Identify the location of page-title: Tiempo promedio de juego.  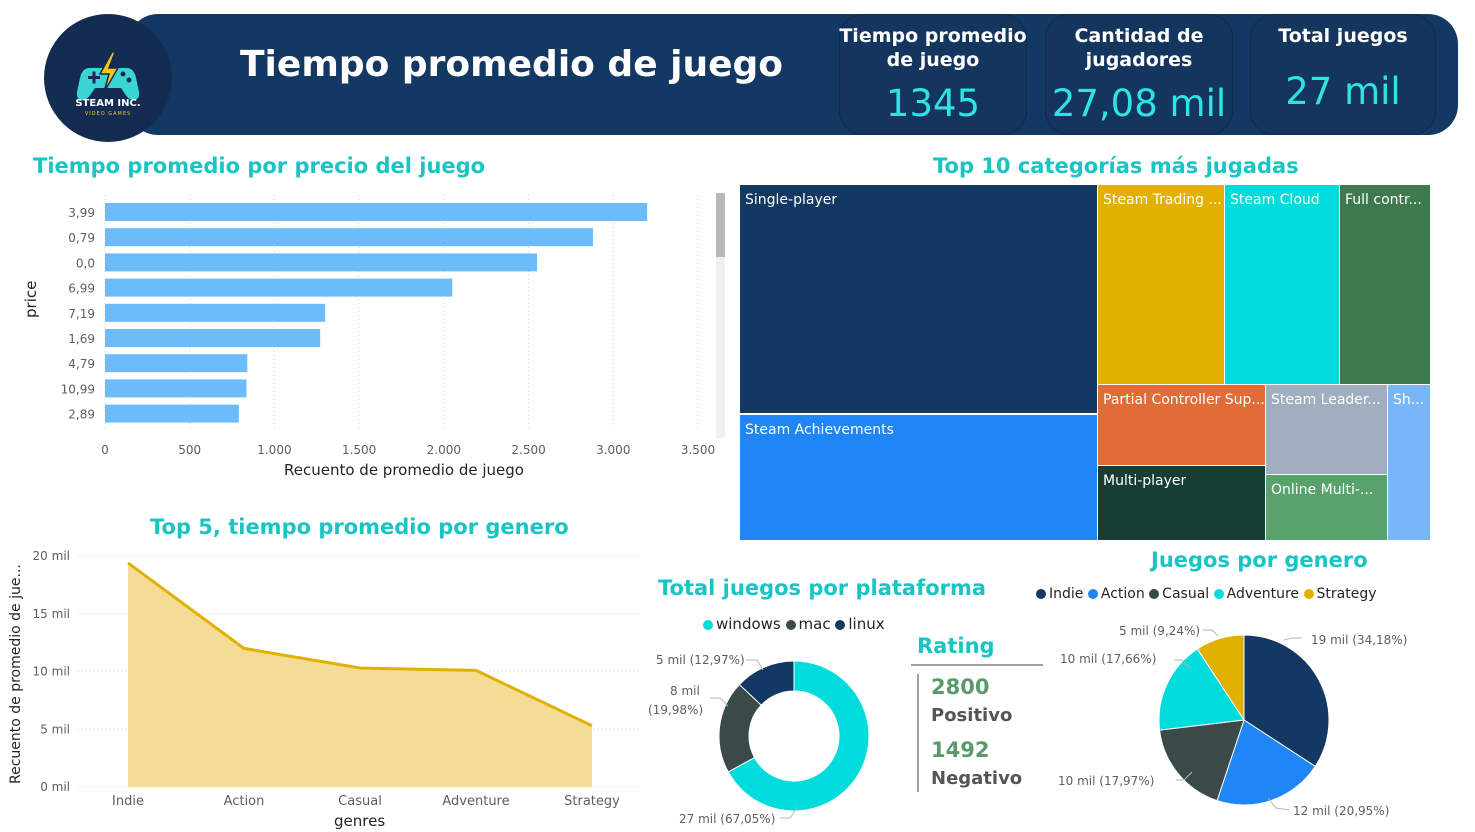
(512, 64).